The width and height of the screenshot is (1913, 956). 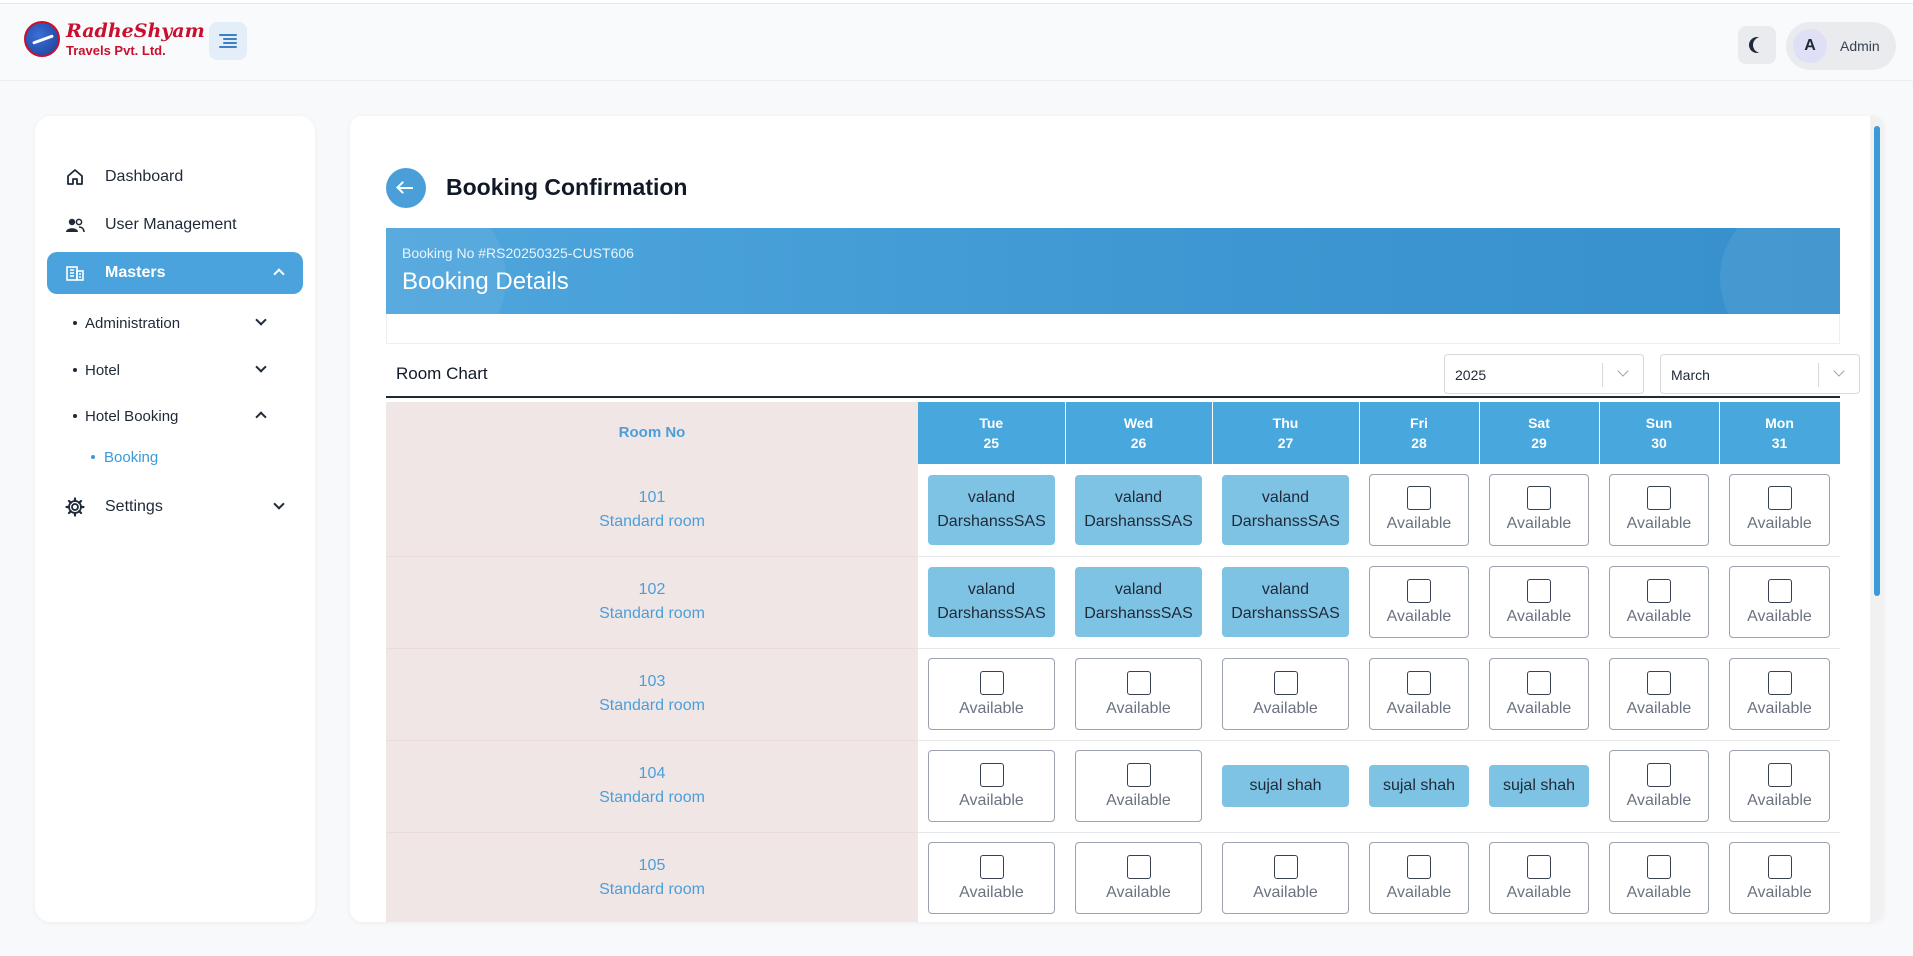 I want to click on year-select: 2025, so click(x=1544, y=374).